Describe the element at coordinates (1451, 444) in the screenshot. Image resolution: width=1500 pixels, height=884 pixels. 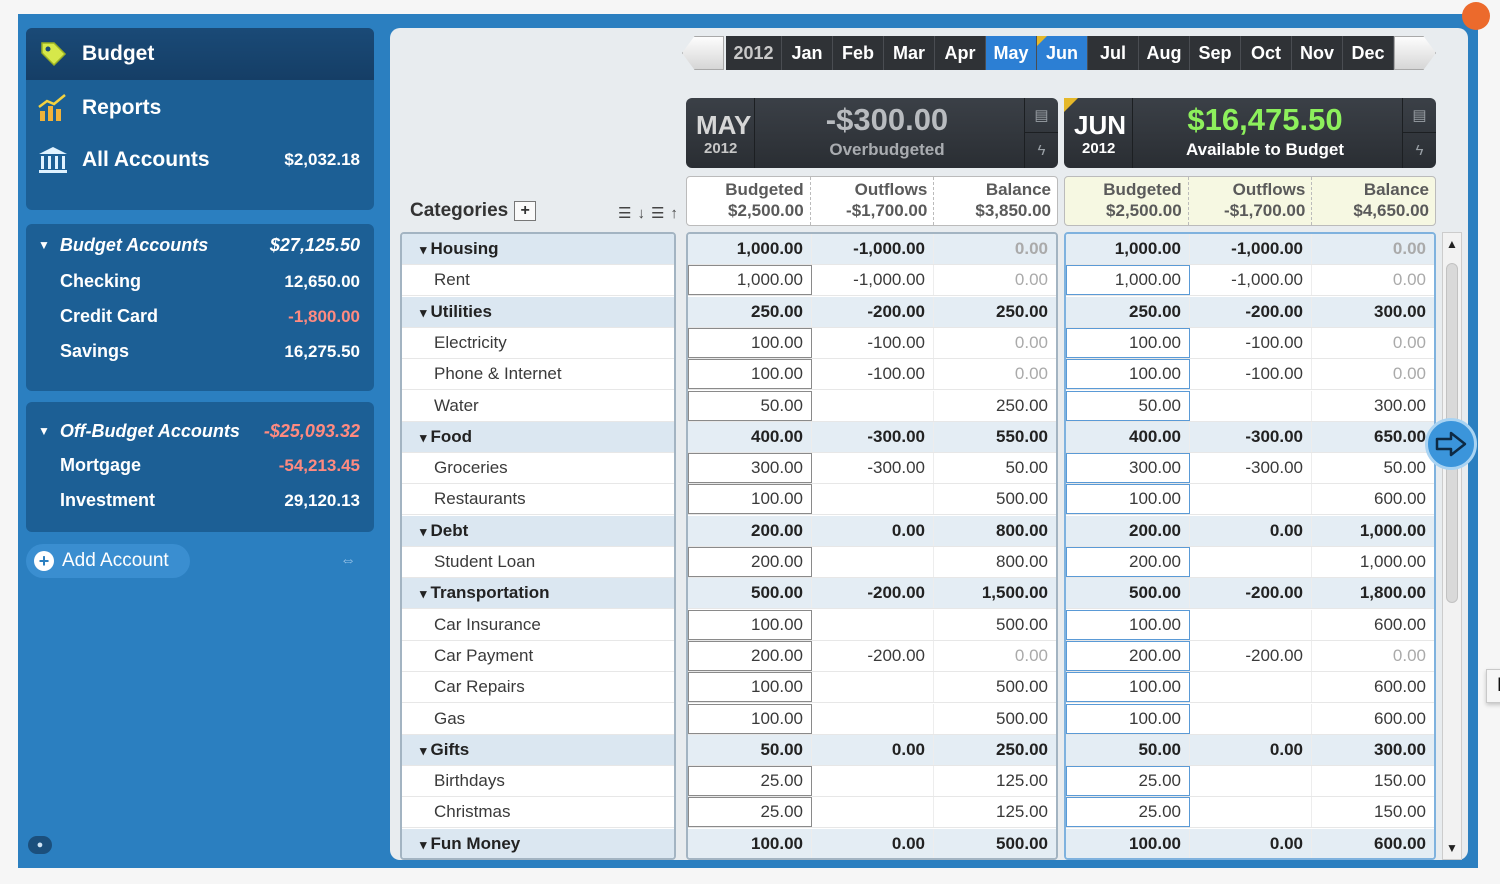
I see `next-arrow-button` at that location.